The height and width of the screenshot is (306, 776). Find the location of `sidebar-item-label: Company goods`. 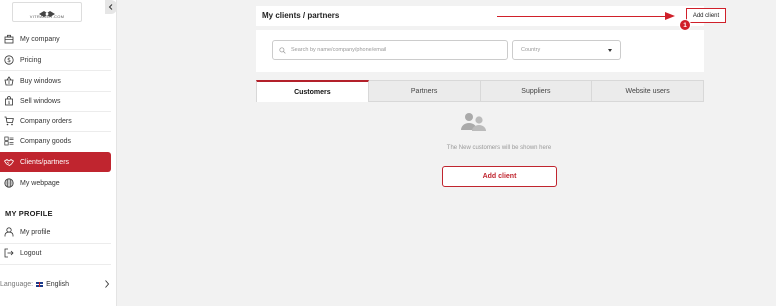

sidebar-item-label: Company goods is located at coordinates (45, 141).